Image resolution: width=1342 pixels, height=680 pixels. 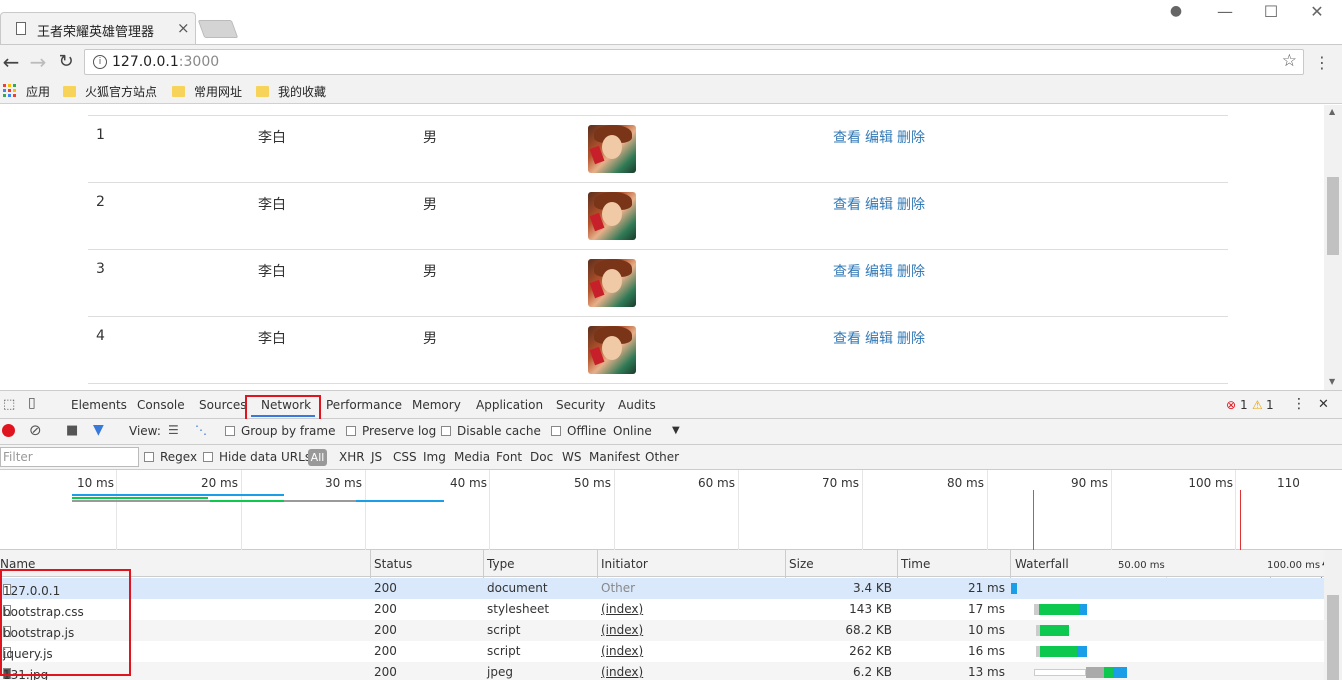 I want to click on inspect-element-icon: ⬚, so click(x=9, y=404).